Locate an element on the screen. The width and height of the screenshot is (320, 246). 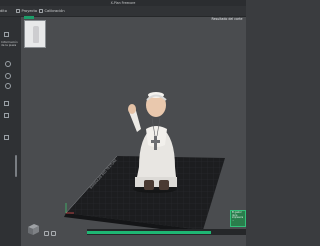
progress-bar is located at coordinates (166, 232).